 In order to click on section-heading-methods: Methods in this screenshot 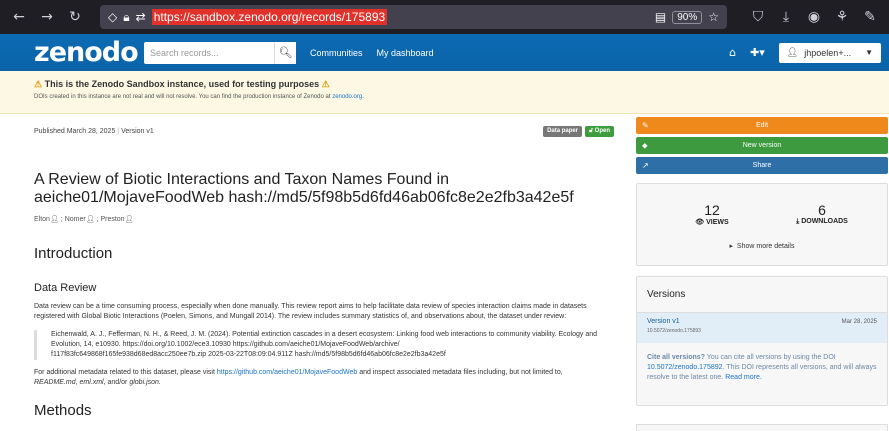, I will do `click(63, 410)`.